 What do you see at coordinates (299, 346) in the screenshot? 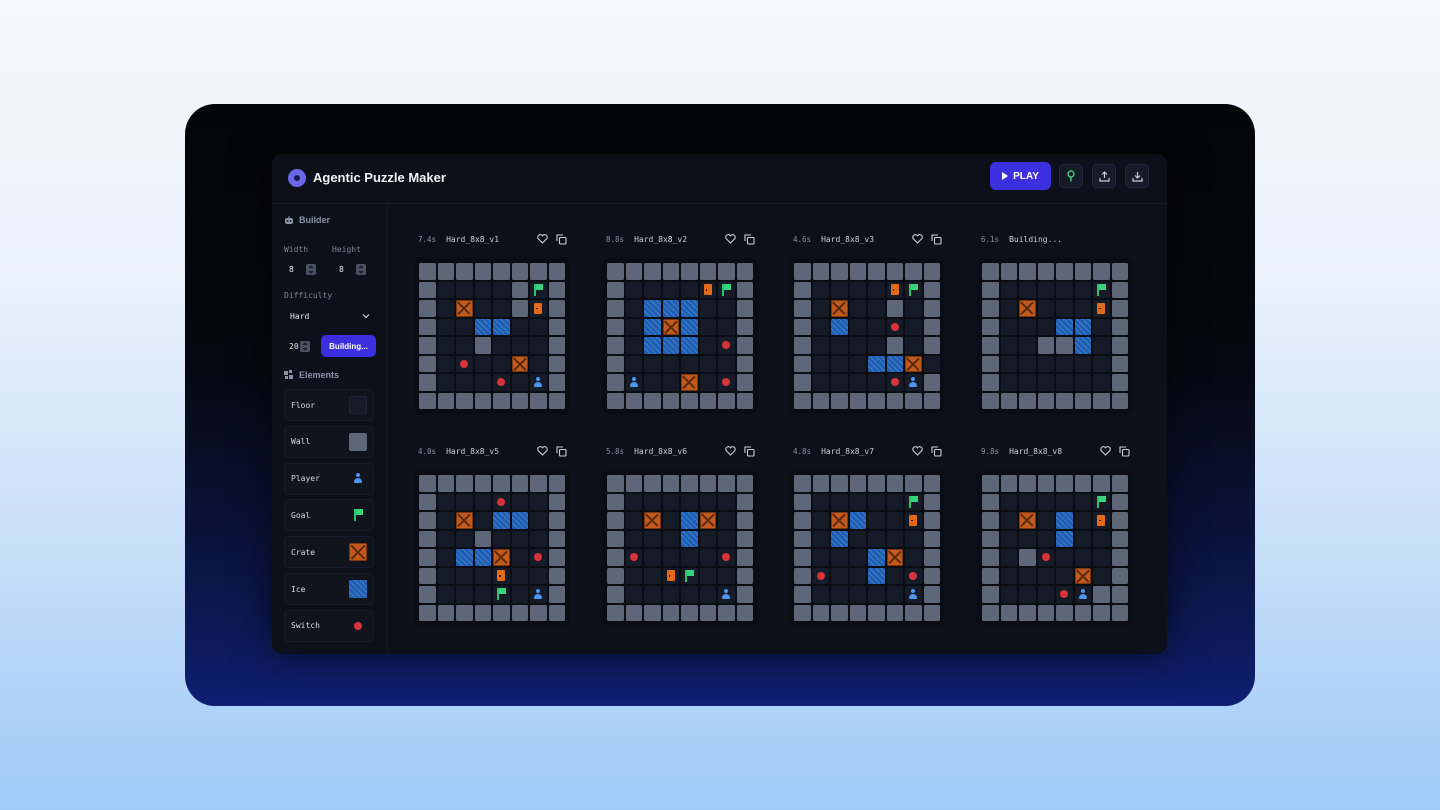
I see `count-input: 20` at bounding box center [299, 346].